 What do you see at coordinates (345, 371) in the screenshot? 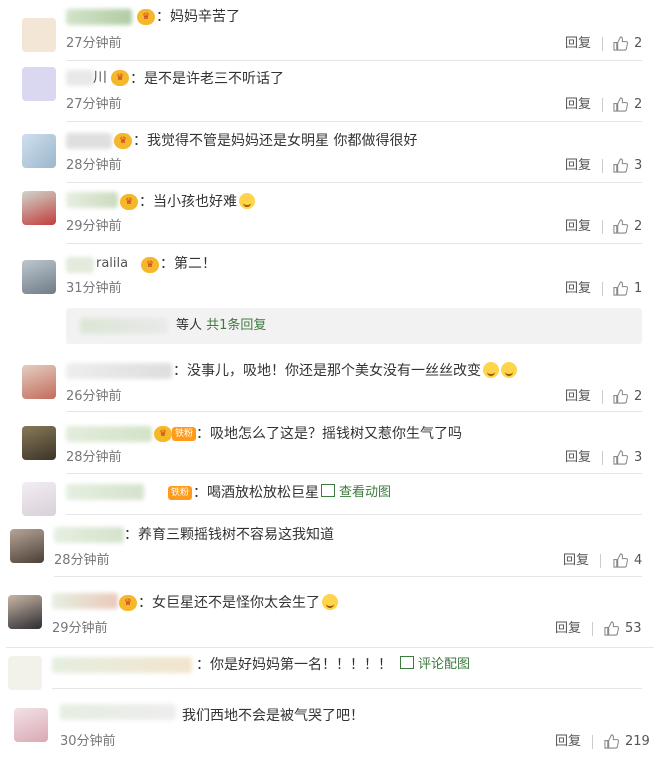
I see `comment-text: ：没事儿，吸地！你还是那个美女没有一丝丝改变` at bounding box center [345, 371].